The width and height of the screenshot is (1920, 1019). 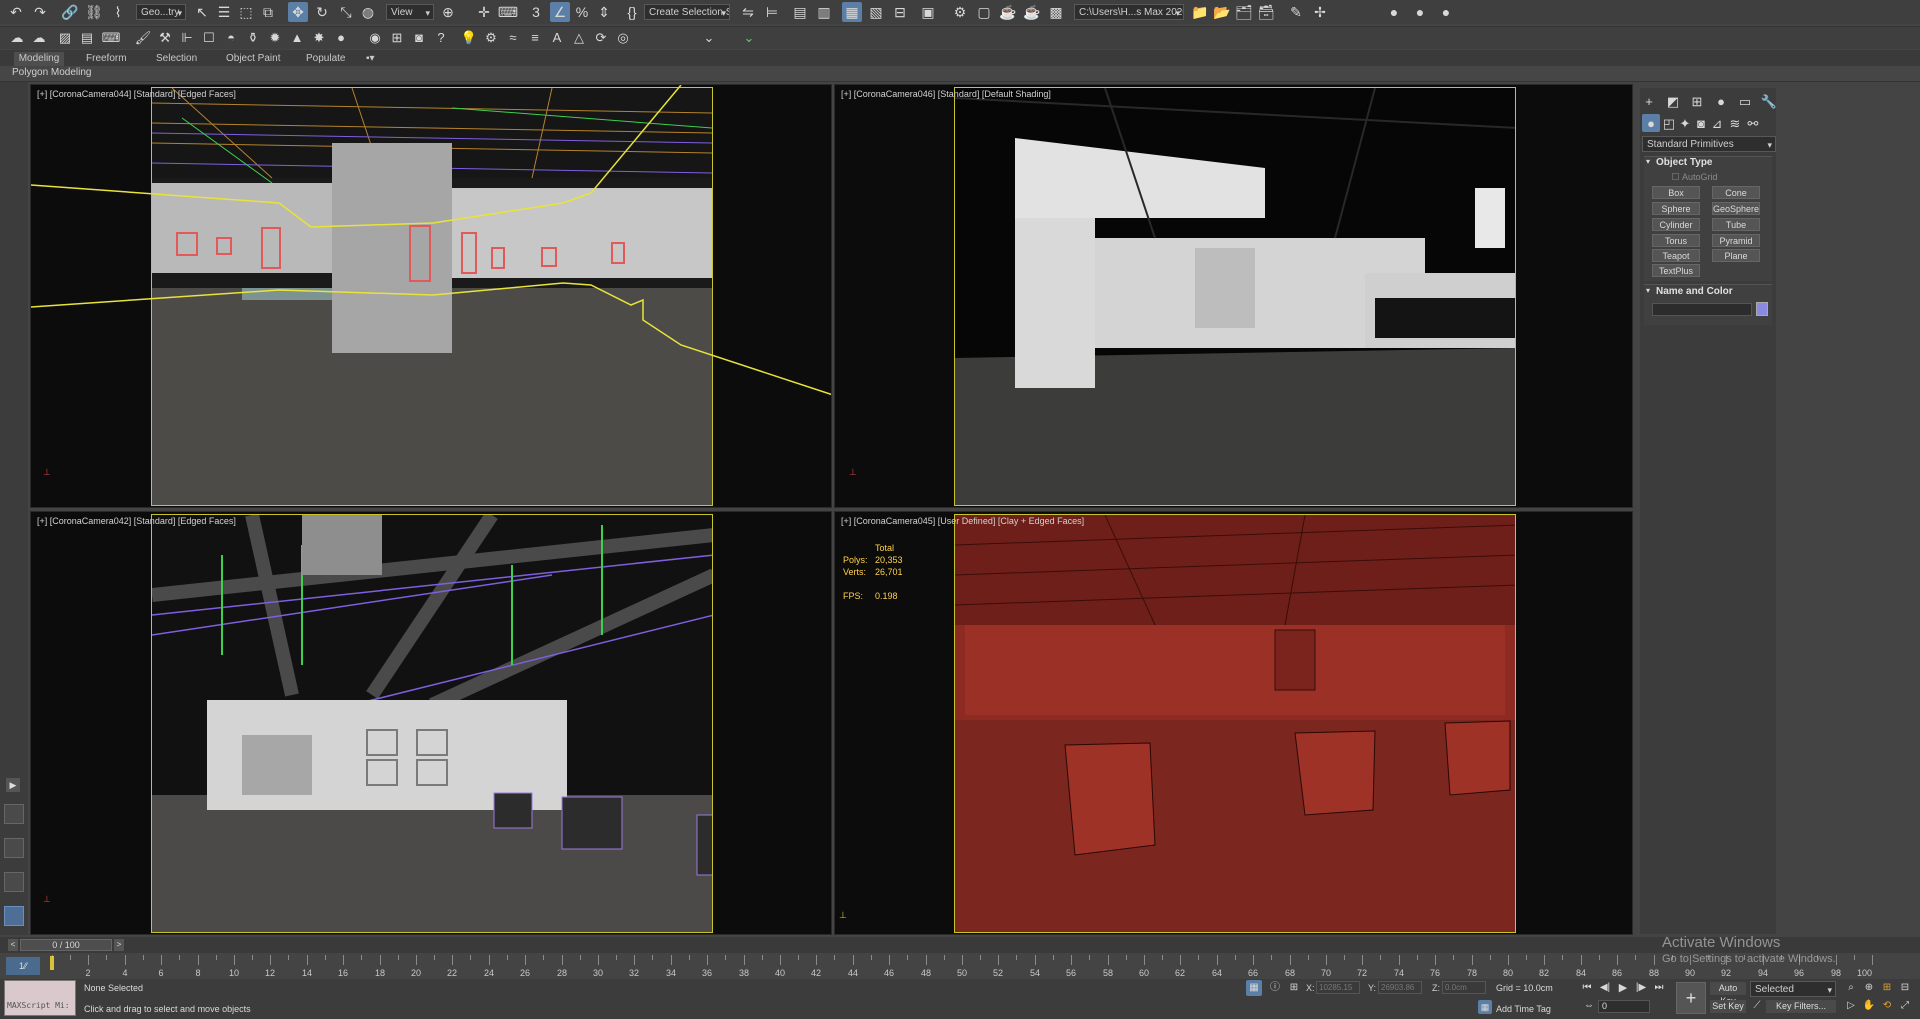 I want to click on material-editor-icon: ▣, so click(x=928, y=12).